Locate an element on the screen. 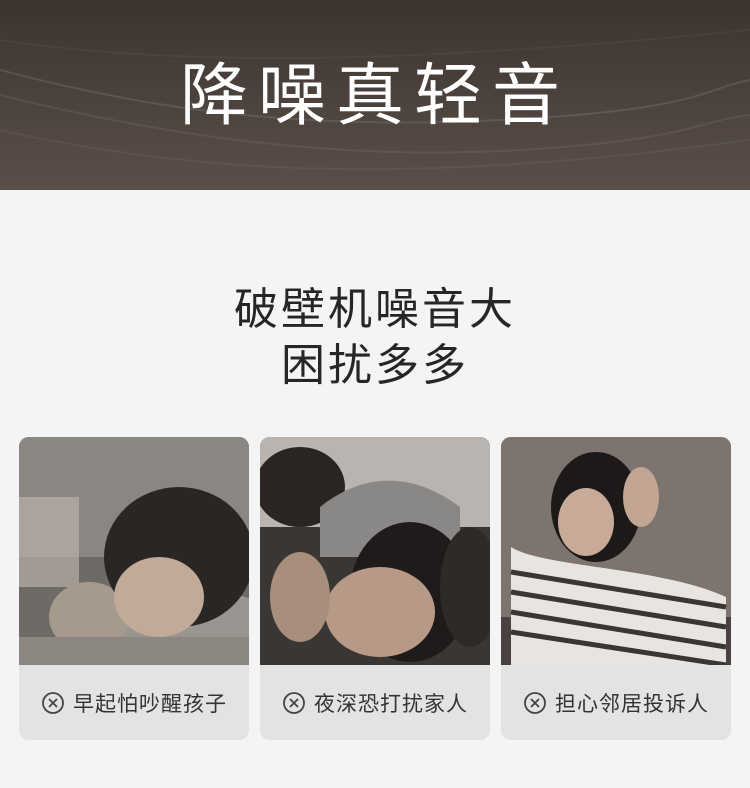  card-caption-text-1: 早起怕吵醒孩子 is located at coordinates (150, 703).